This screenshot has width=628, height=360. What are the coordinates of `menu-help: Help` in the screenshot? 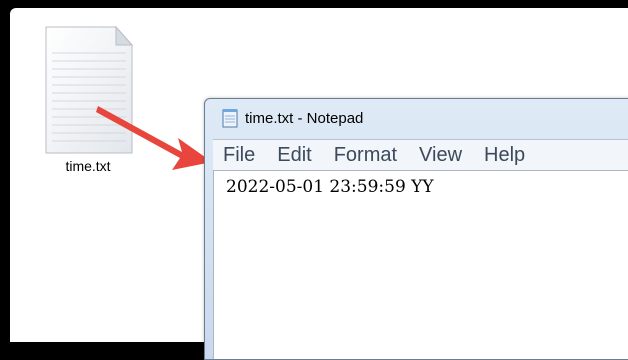 It's located at (505, 155).